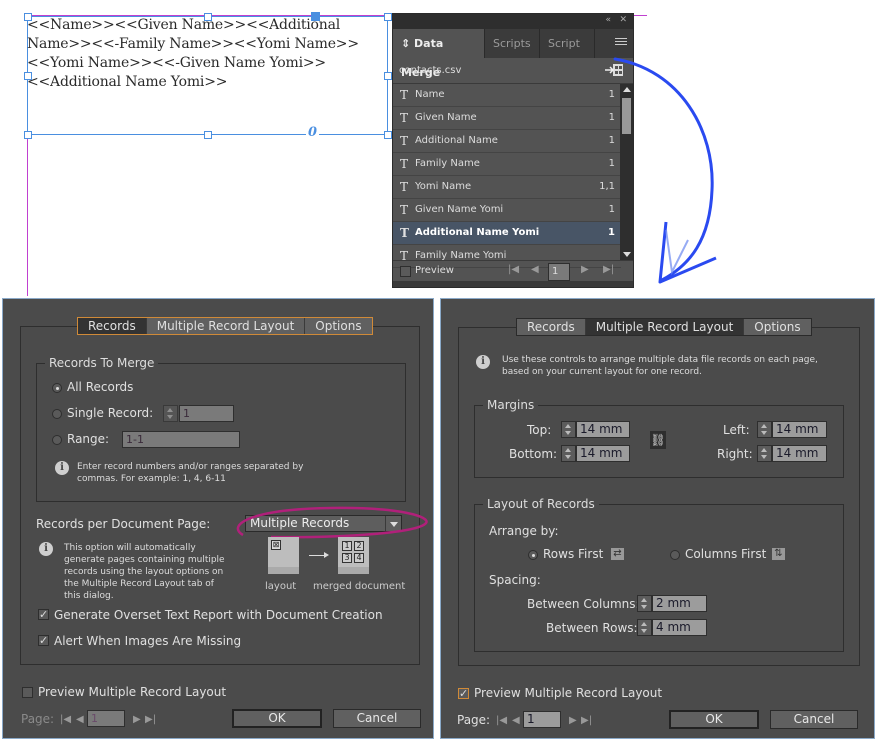 The height and width of the screenshot is (739, 877). Describe the element at coordinates (148, 641) in the screenshot. I see `alert-images-label: Alert When Images Are Missing` at that location.